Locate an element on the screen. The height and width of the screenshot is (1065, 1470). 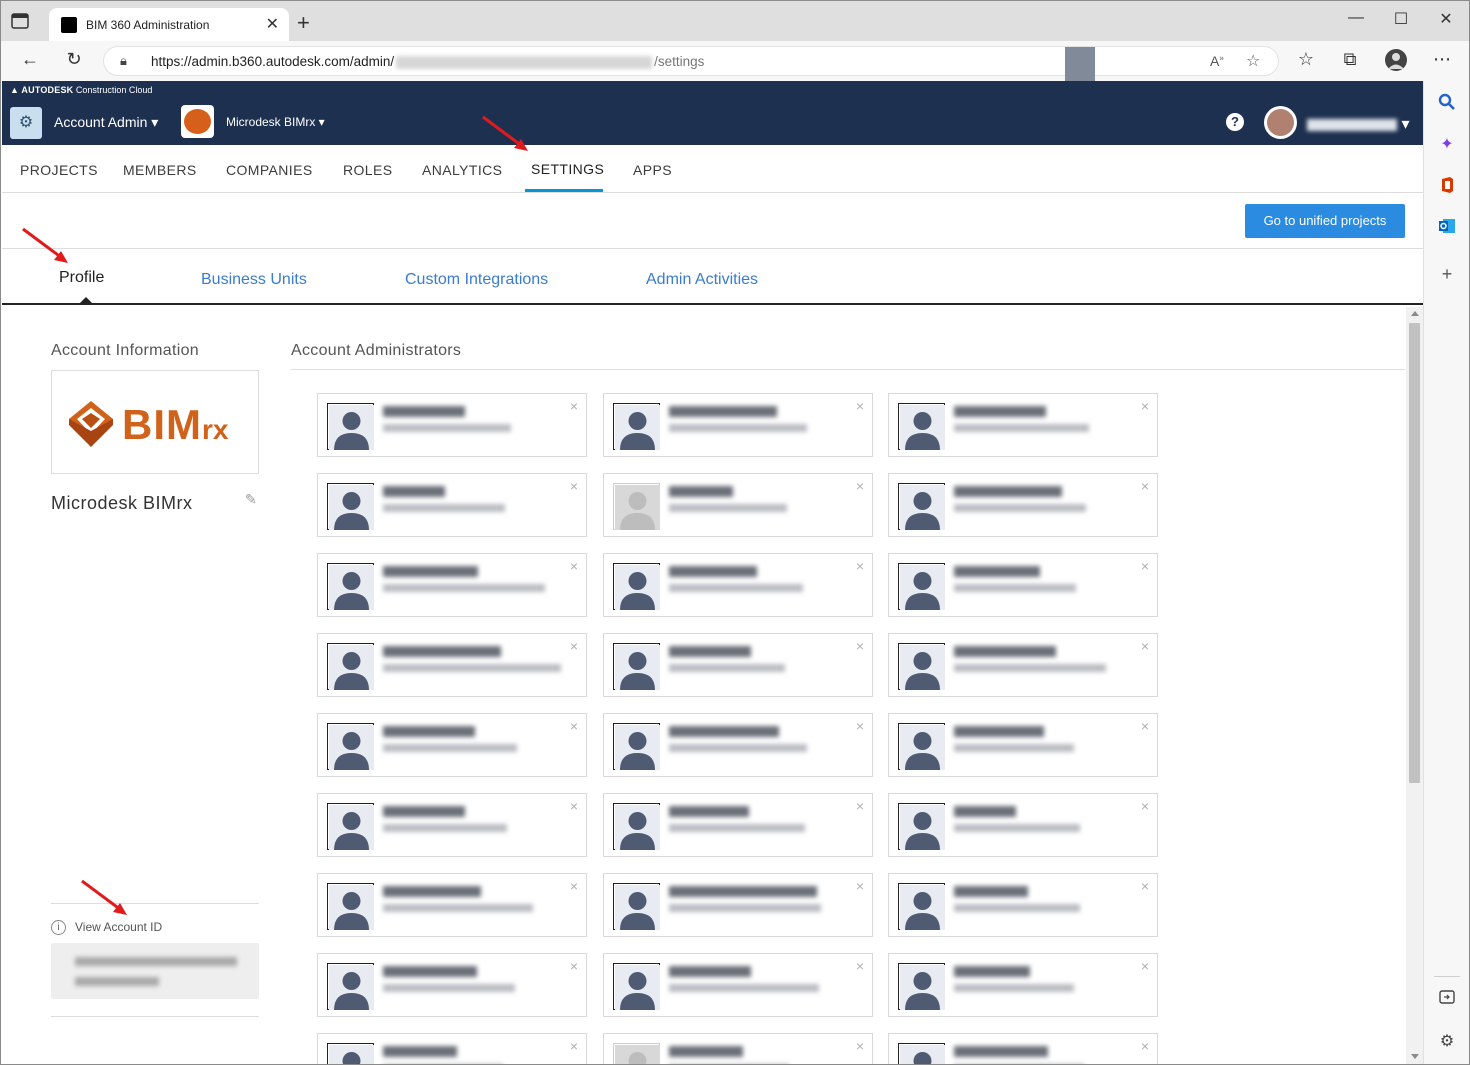
tab-actions-icon is located at coordinates (21, 22).